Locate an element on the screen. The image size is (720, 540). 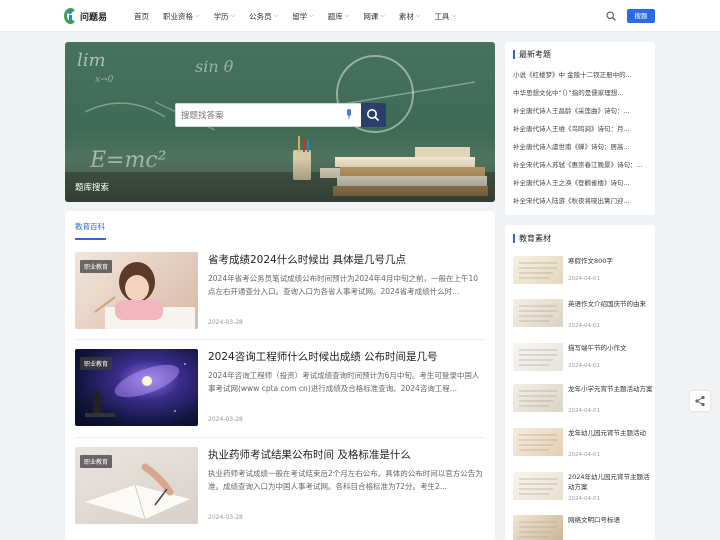
article-title: 执业药师考试结果公布时间 及格标准是什么 is located at coordinates (309, 454).